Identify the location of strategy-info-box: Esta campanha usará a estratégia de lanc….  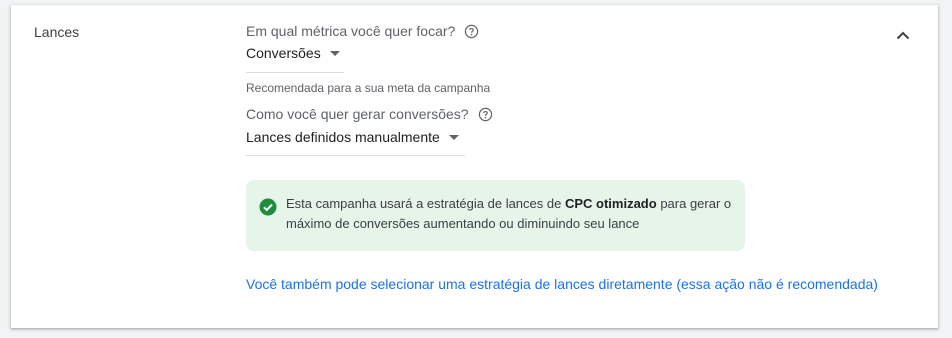
(495, 215).